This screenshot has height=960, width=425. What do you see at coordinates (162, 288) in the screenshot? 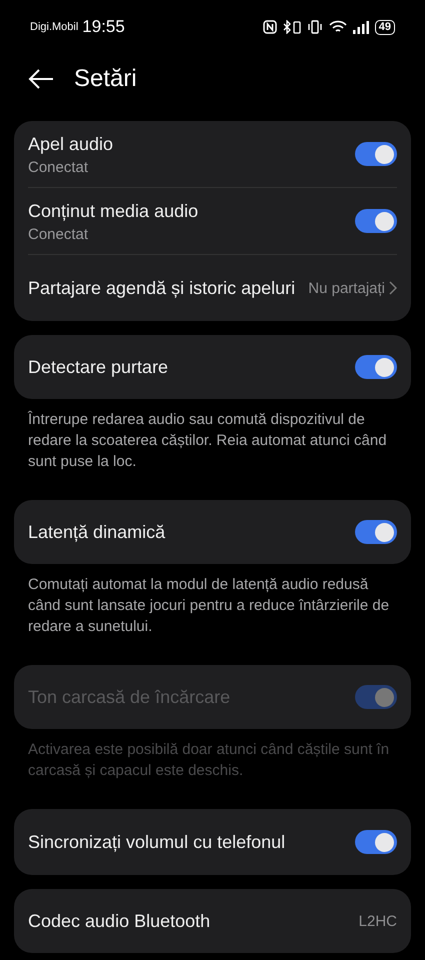
I see `setting-title: Partajare agendă și istoric apeluri` at bounding box center [162, 288].